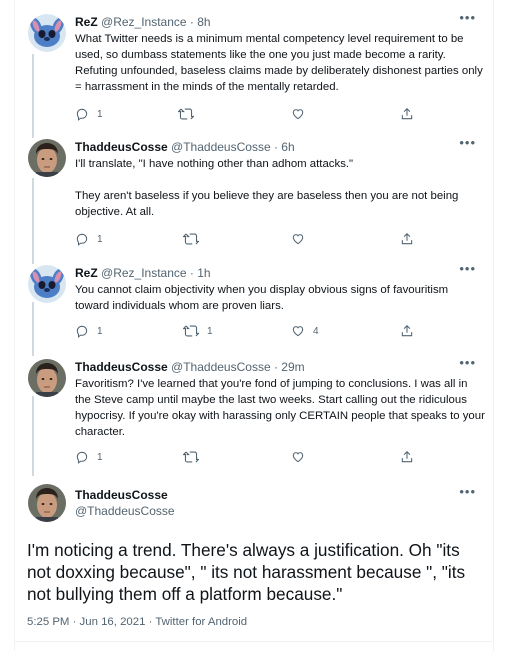  What do you see at coordinates (210, 331) in the screenshot?
I see `retweet-count: 1` at bounding box center [210, 331].